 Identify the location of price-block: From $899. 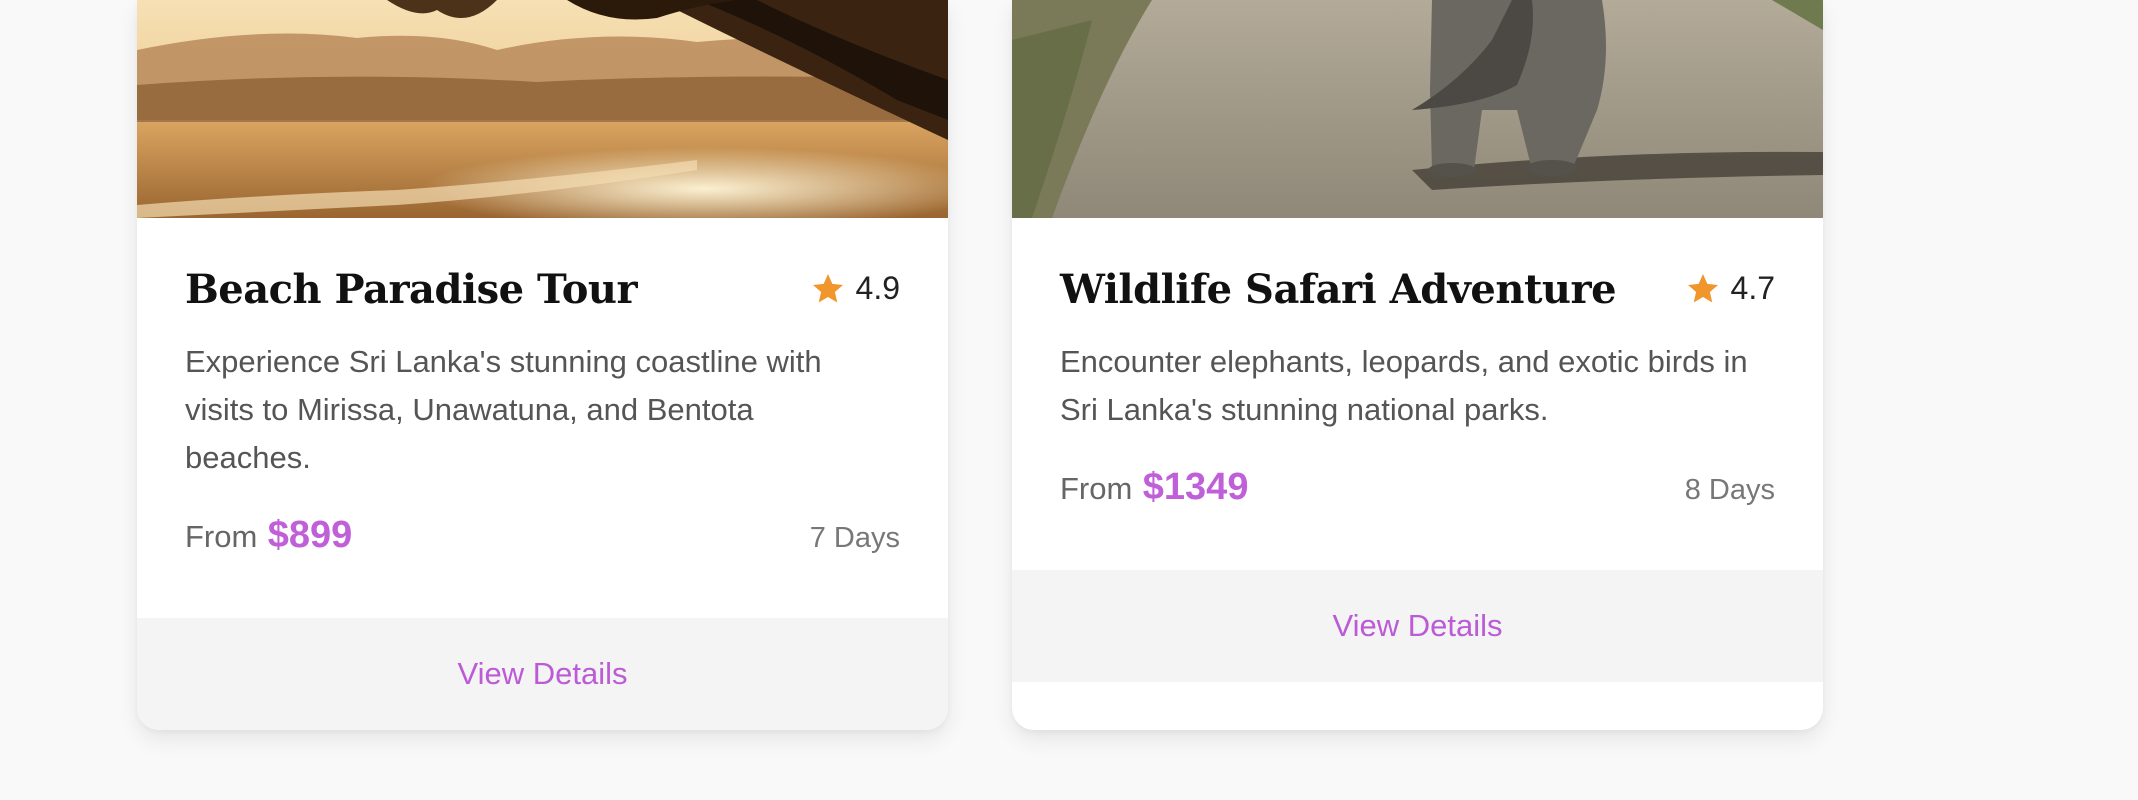
(268, 535).